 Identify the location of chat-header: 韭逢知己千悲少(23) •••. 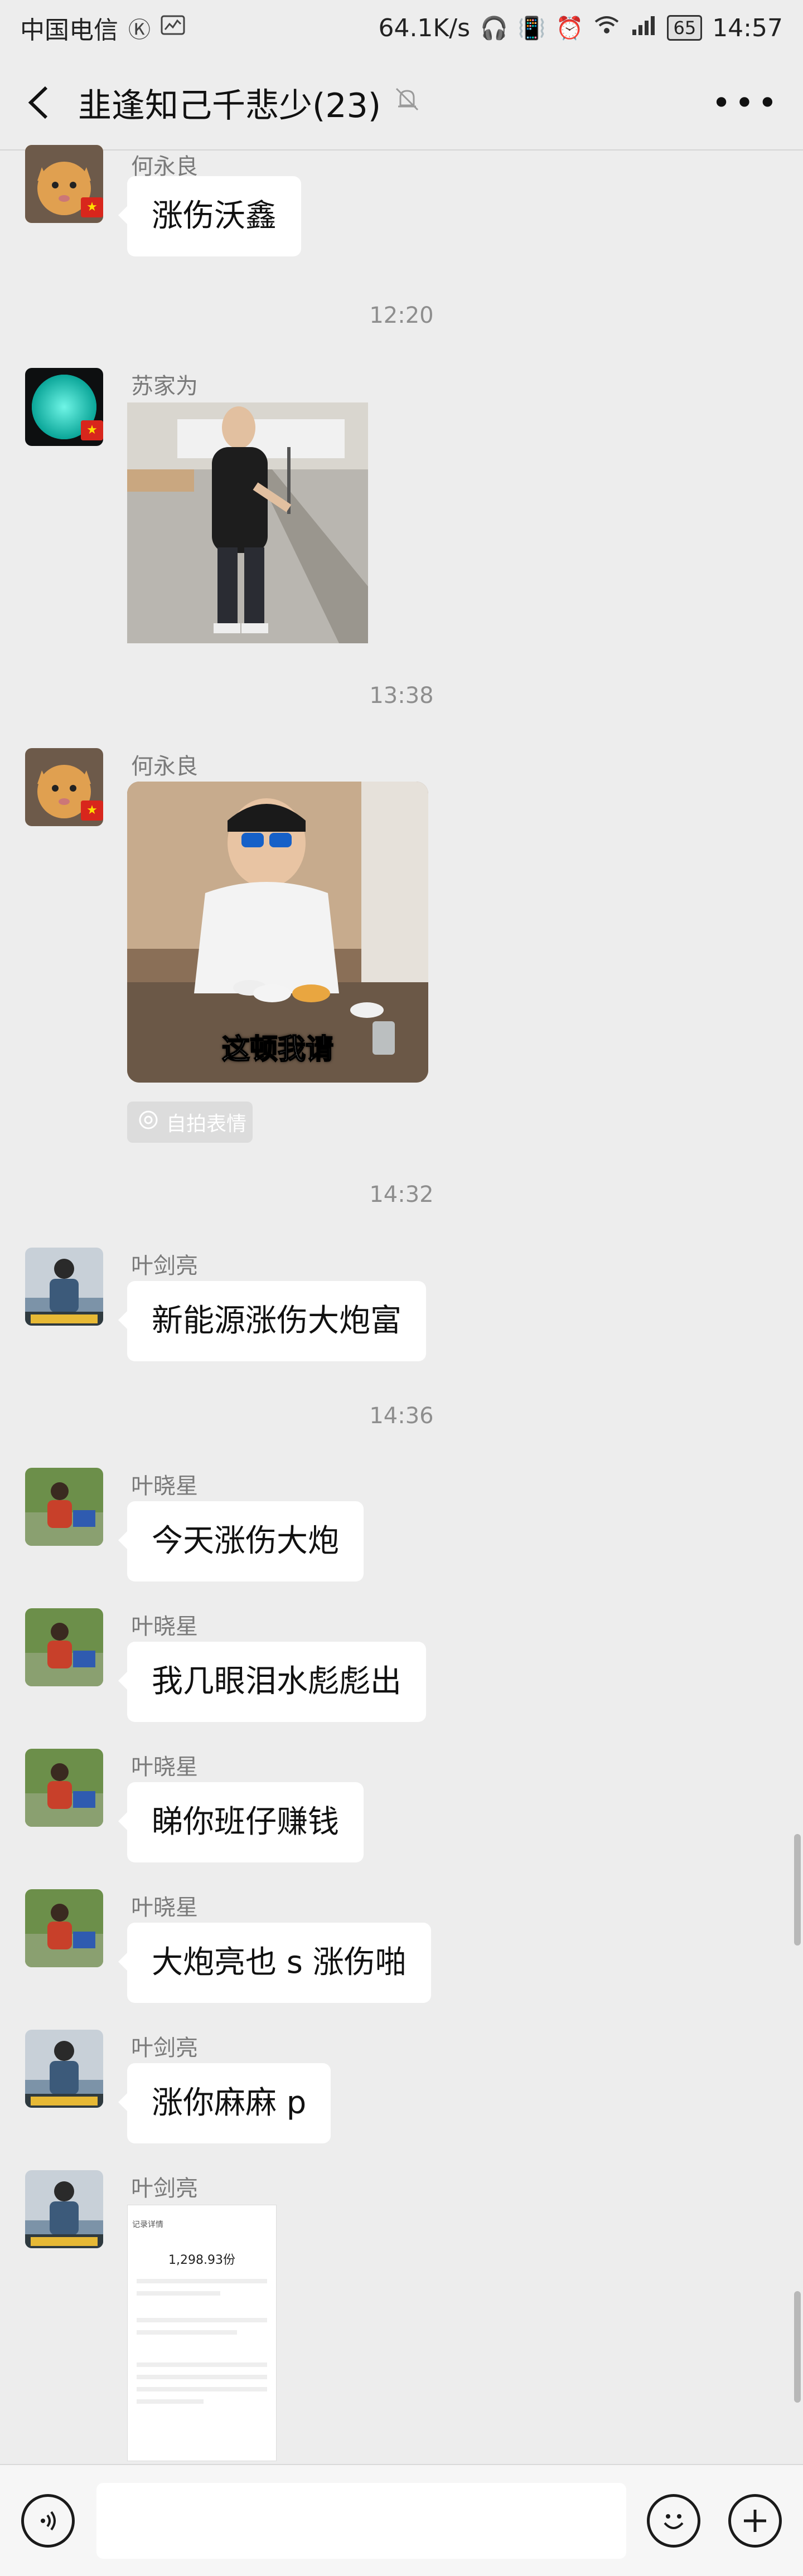
(401, 104).